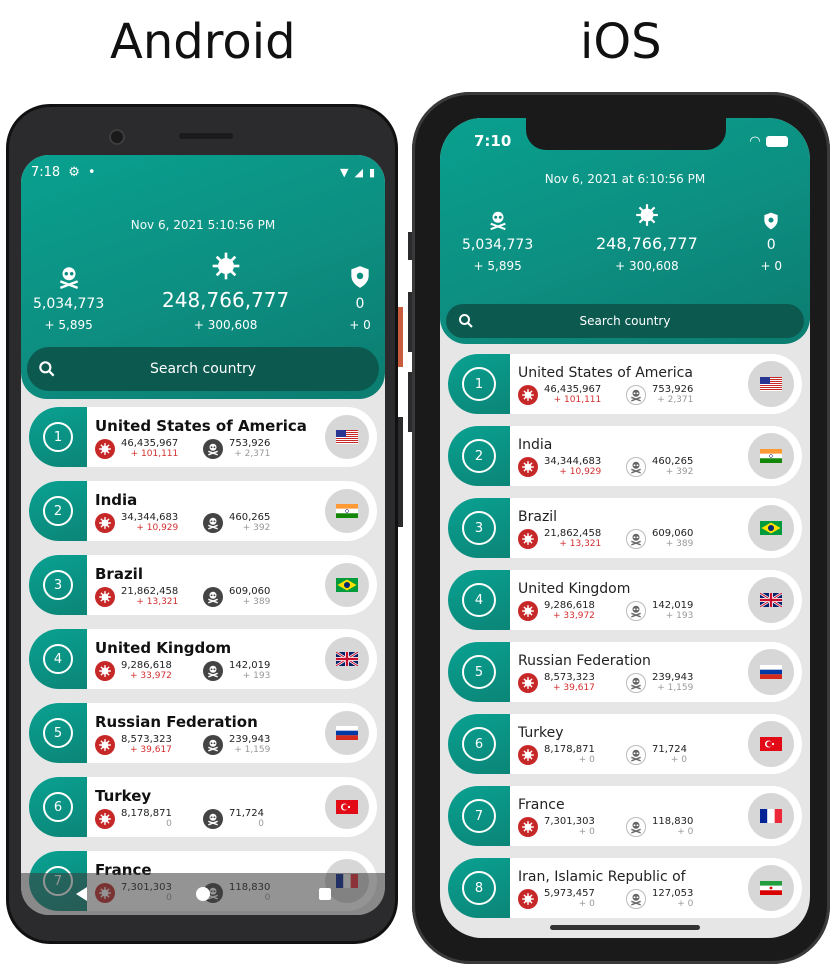 Image resolution: width=832 pixels, height=970 pixels. Describe the element at coordinates (176, 722) in the screenshot. I see `country-name: Russian Federation` at that location.